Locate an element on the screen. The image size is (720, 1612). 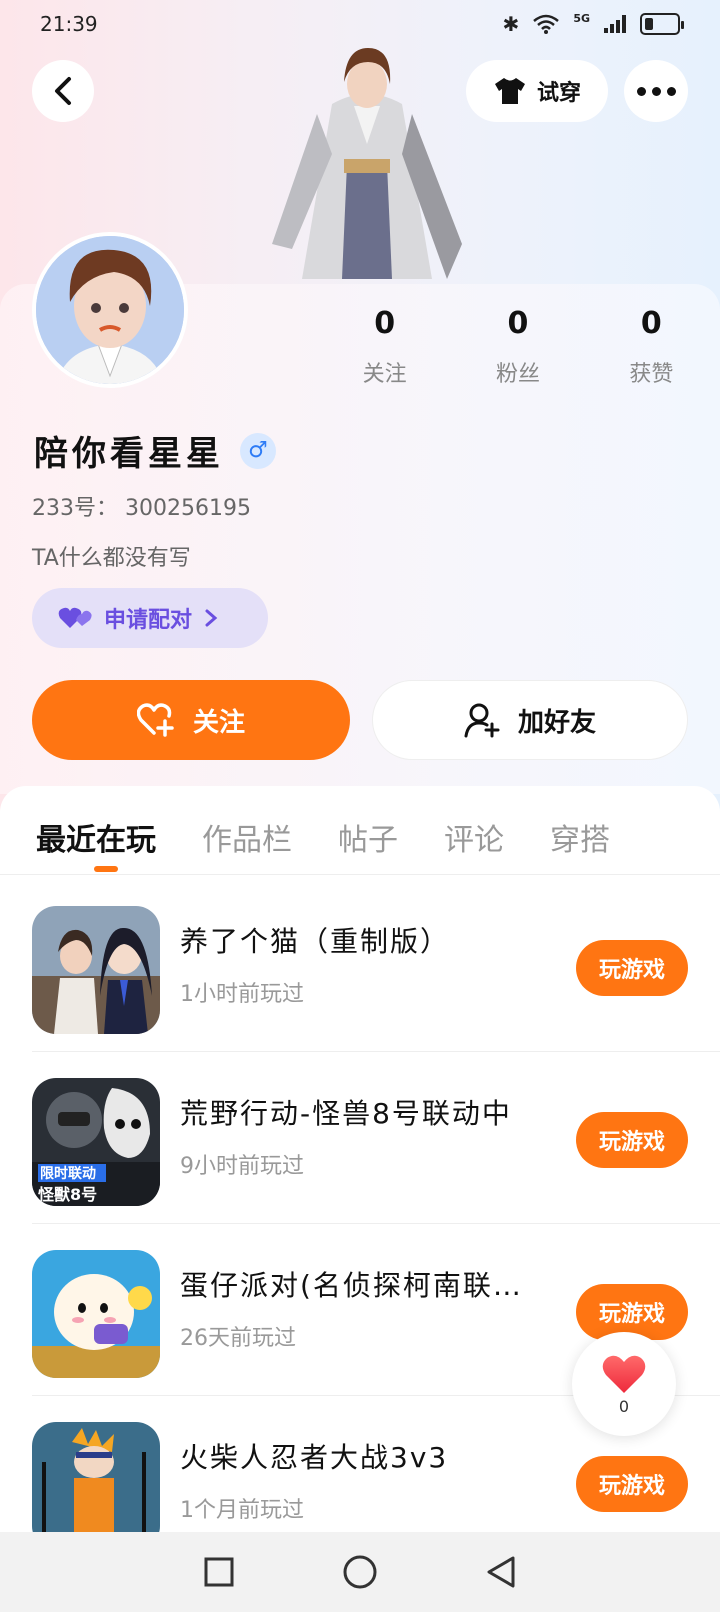
recent-apps-button is located at coordinates (219, 1572).